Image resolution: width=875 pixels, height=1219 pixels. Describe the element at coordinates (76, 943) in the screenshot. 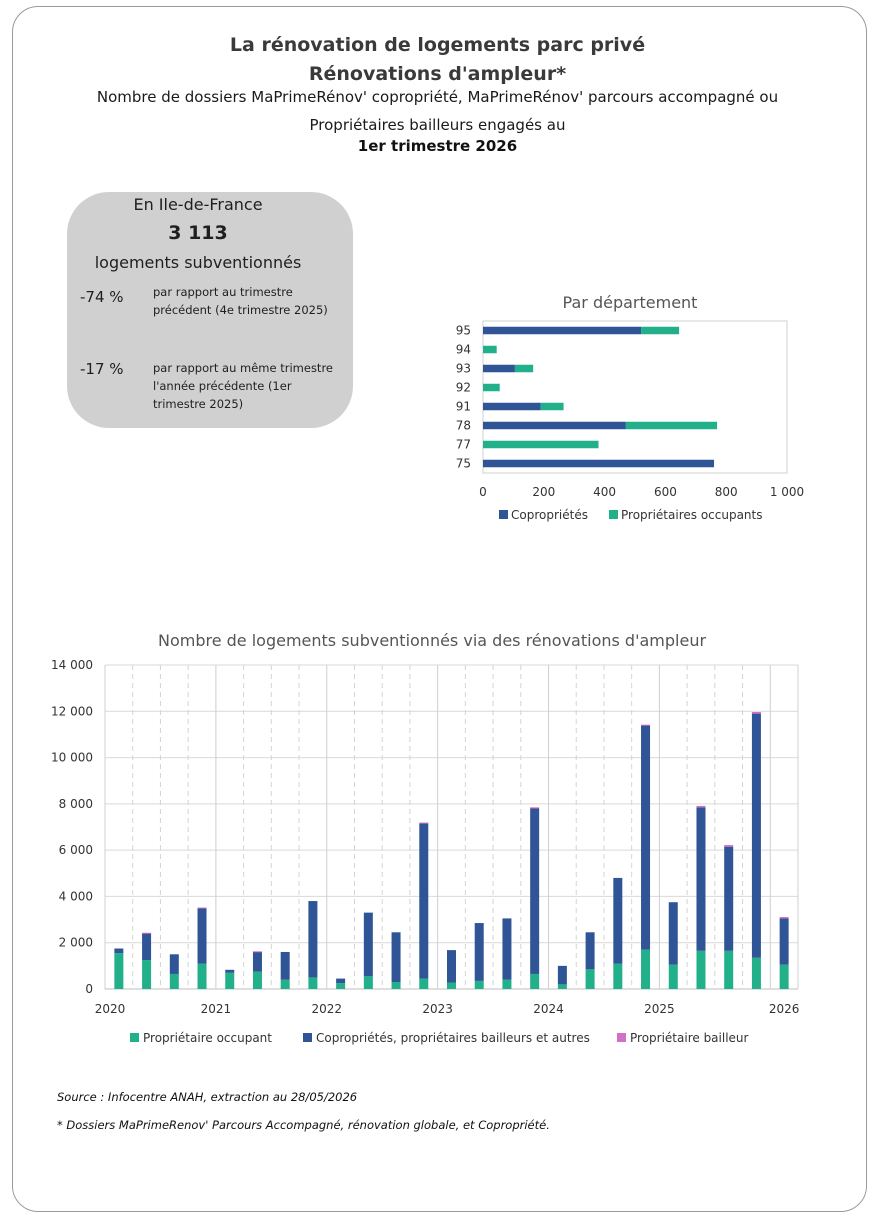

I see `time-ytick: 2 000` at that location.